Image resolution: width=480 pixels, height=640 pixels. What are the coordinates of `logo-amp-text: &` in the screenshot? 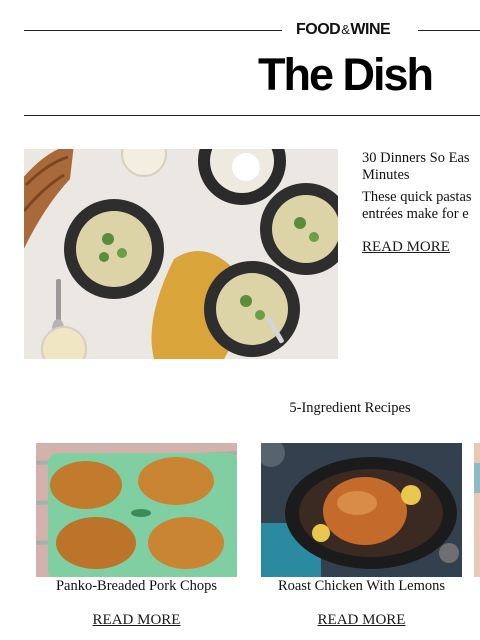 It's located at (345, 29).